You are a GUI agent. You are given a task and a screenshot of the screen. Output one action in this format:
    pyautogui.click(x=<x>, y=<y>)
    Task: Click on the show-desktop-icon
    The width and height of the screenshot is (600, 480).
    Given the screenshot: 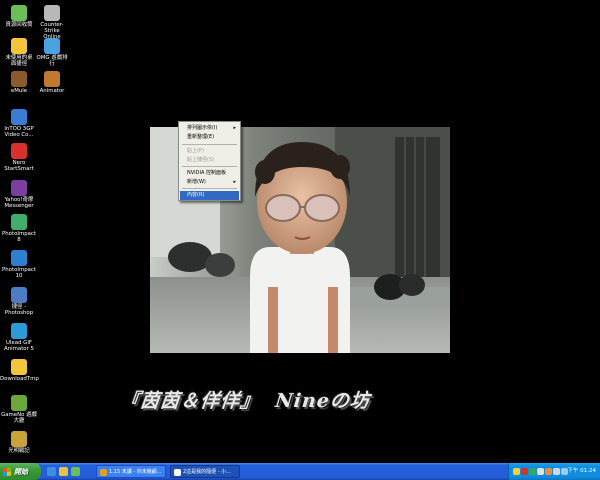 What is the action you would take?
    pyautogui.click(x=75, y=471)
    